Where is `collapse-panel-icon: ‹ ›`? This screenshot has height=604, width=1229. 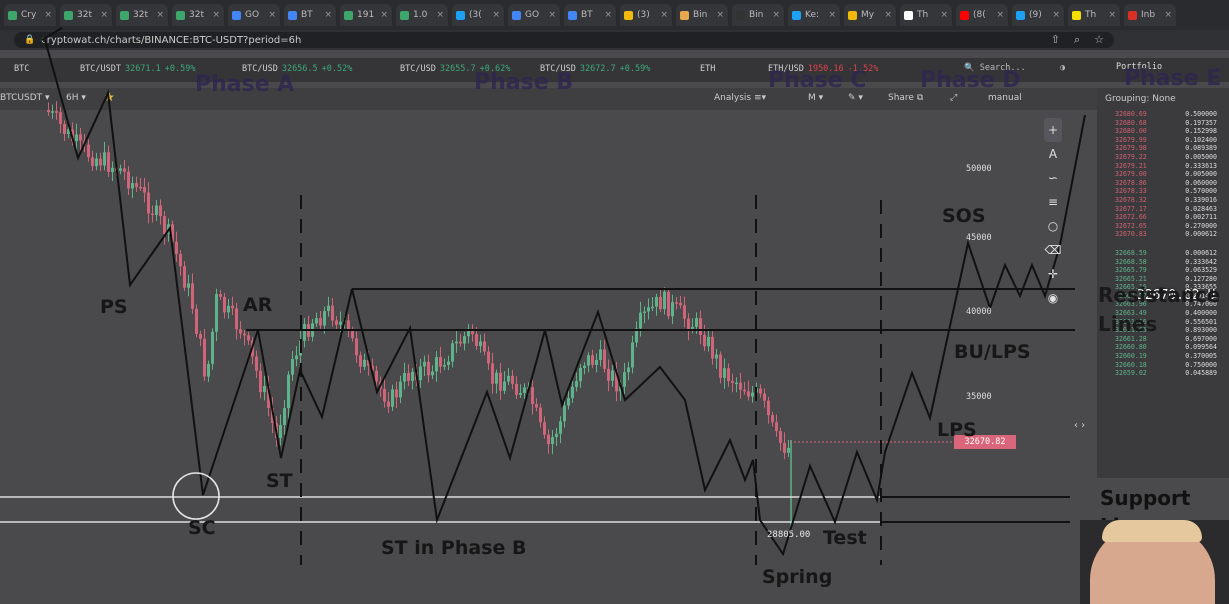
collapse-panel-icon: ‹ › is located at coordinates (1079, 425).